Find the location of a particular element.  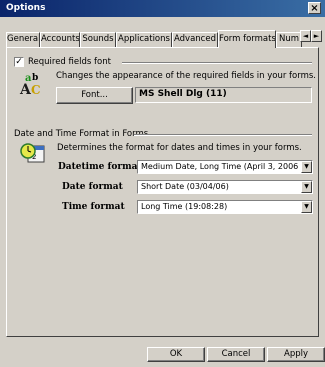

tab-scroll-left-button: ◄ is located at coordinates (305, 36).